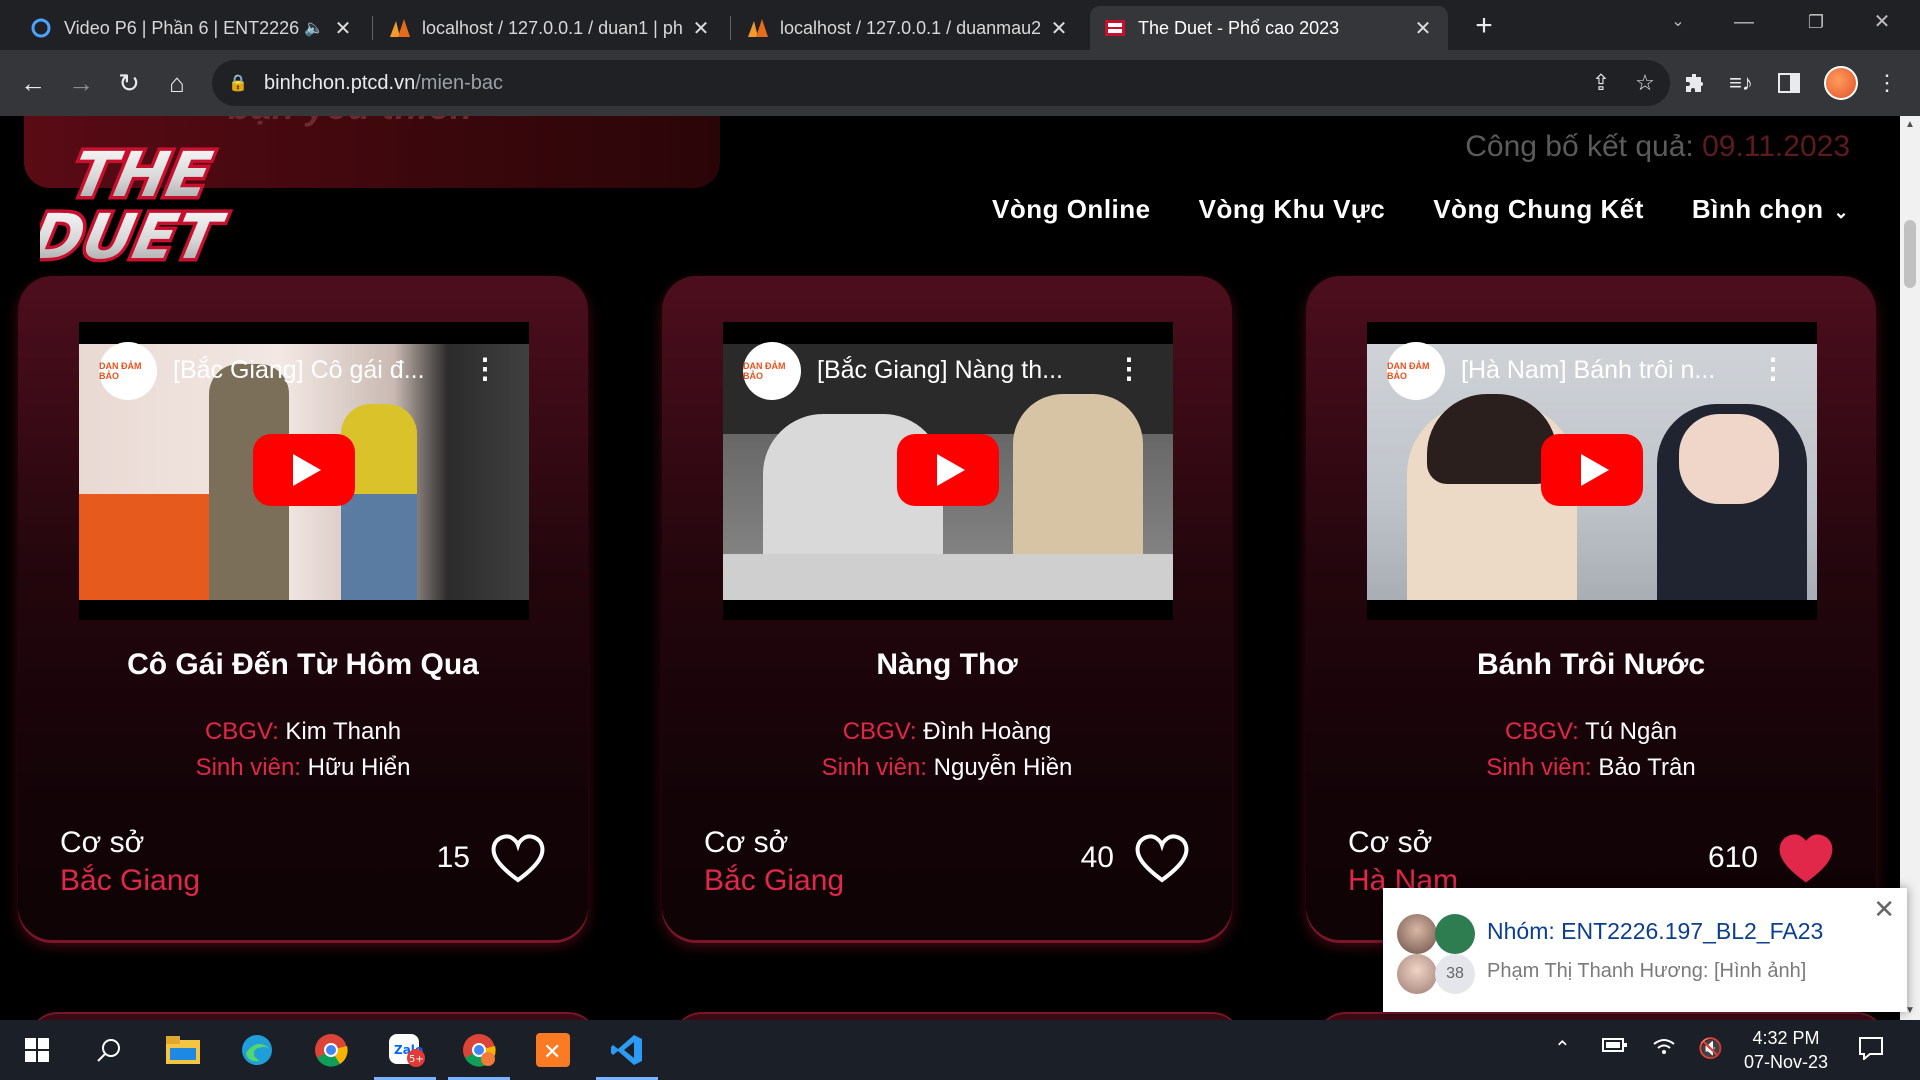  Describe the element at coordinates (757, 28) in the screenshot. I see `phpmyadmin-icon` at that location.